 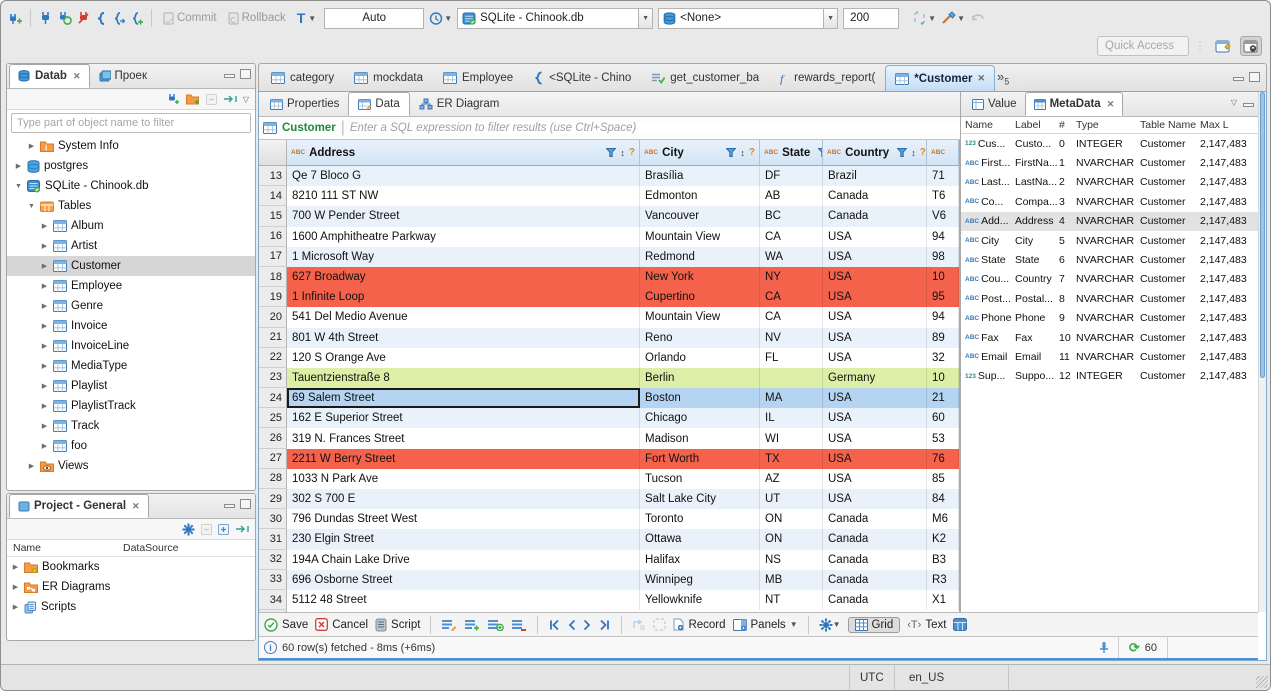 What do you see at coordinates (1262, 352) in the screenshot?
I see `vertical-scrollbar` at bounding box center [1262, 352].